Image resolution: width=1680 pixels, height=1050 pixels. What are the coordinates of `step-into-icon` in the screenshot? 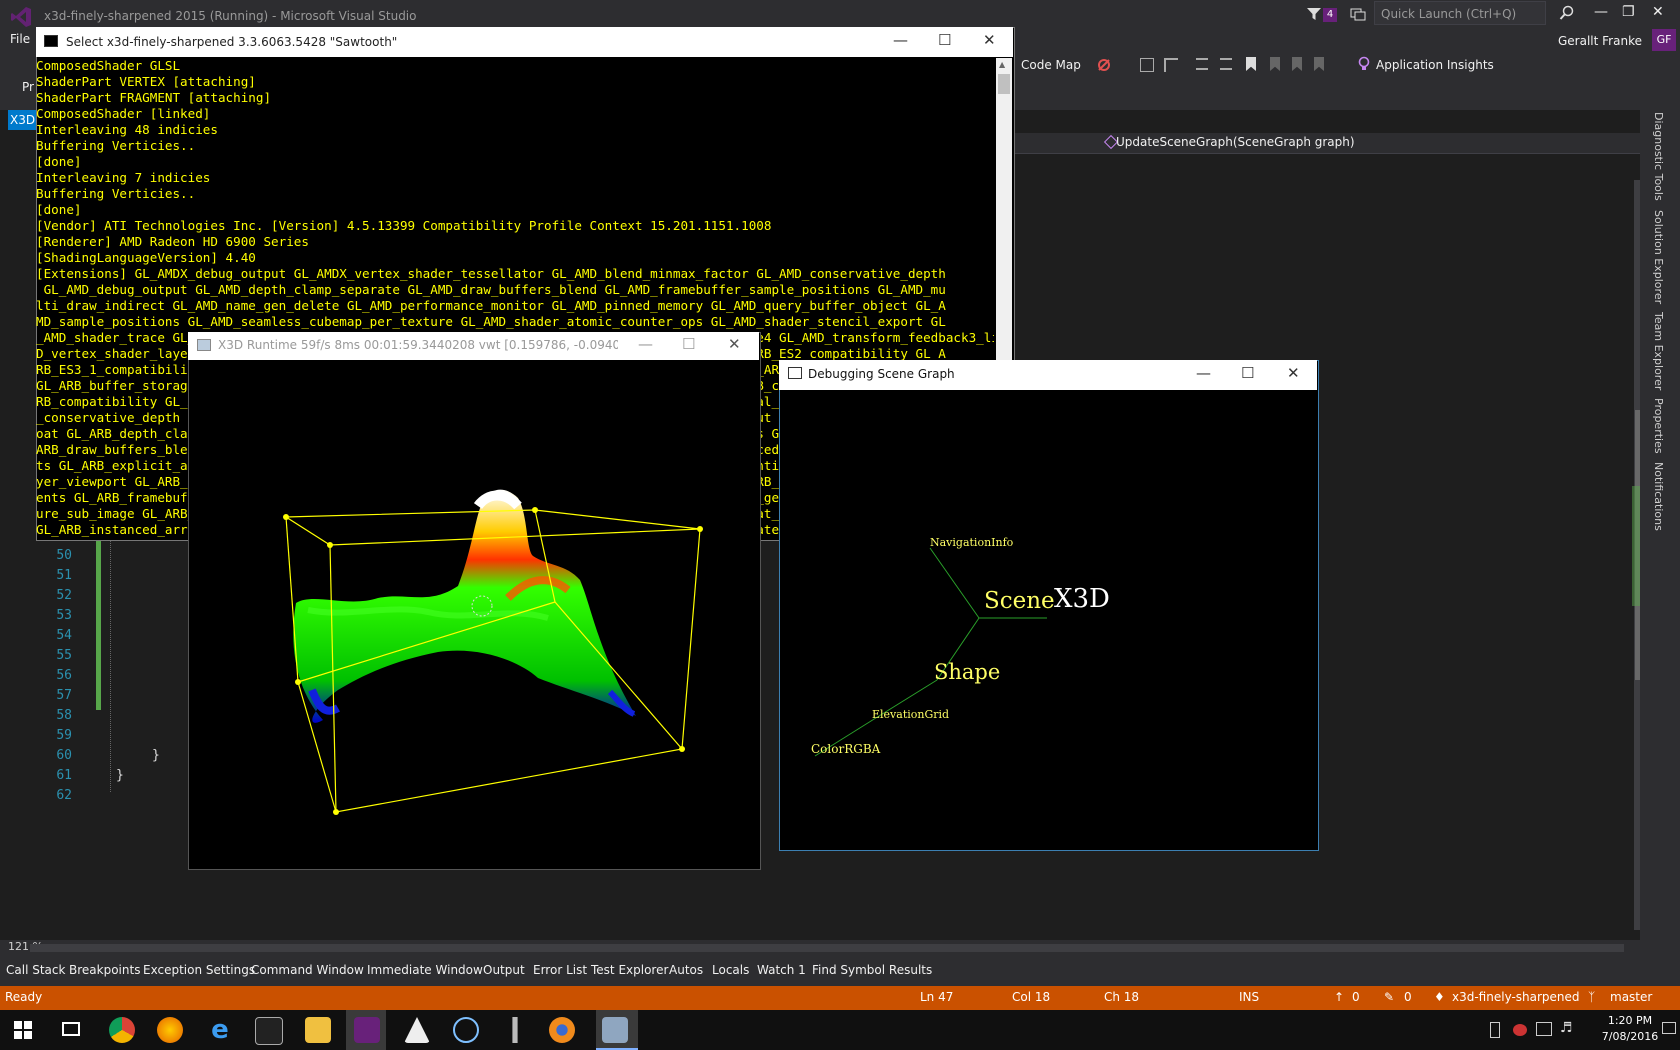 It's located at (1147, 65).